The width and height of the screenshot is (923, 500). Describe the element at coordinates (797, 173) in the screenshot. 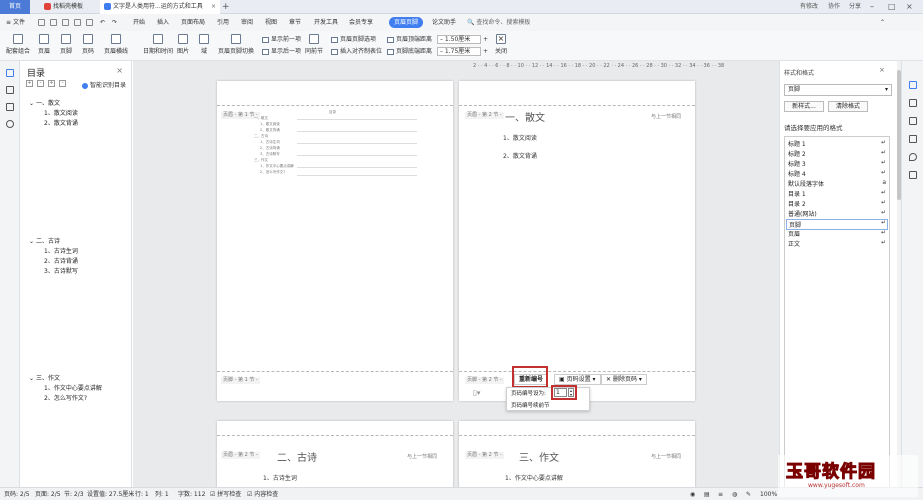

I see `style-item: 标题 4` at that location.